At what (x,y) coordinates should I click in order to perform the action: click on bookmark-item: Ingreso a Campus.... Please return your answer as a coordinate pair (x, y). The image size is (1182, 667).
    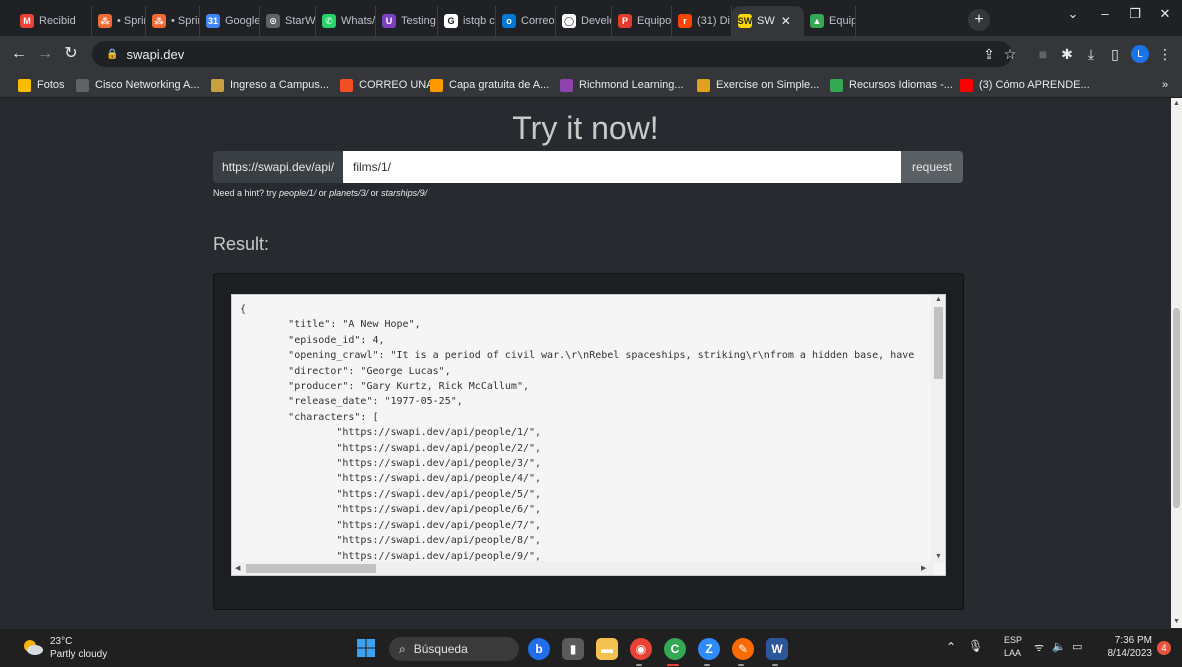
    Looking at the image, I should click on (270, 85).